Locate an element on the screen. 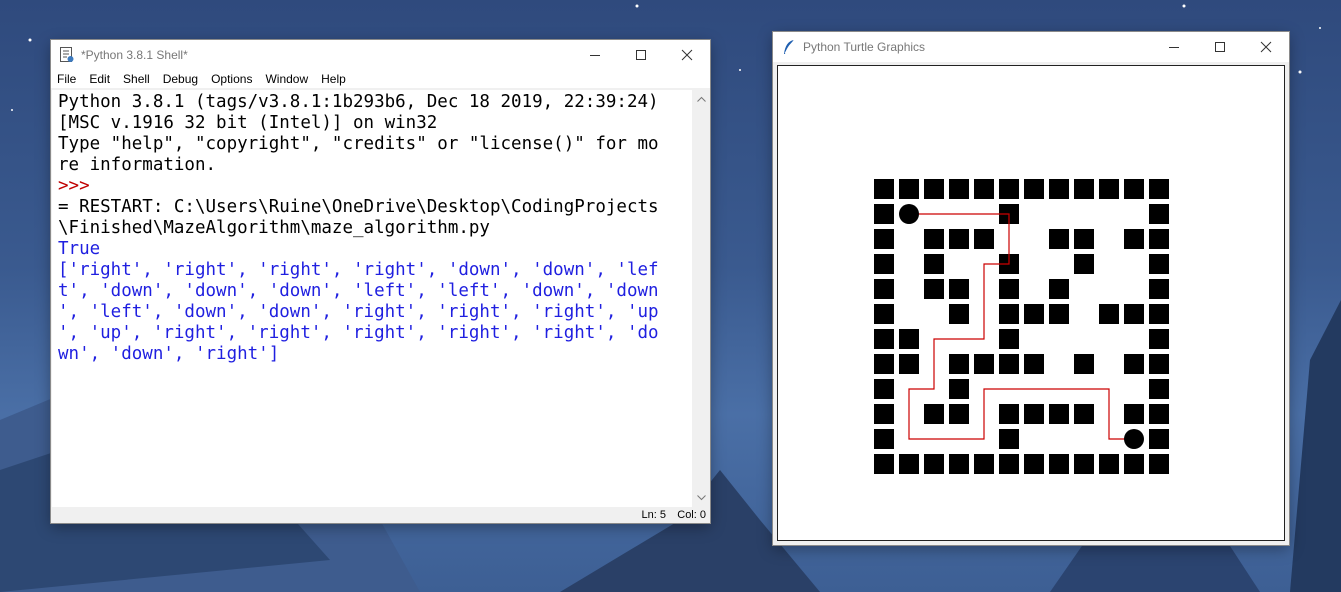 This screenshot has width=1341, height=592. scroll-up-arrow-icon is located at coordinates (701, 99).